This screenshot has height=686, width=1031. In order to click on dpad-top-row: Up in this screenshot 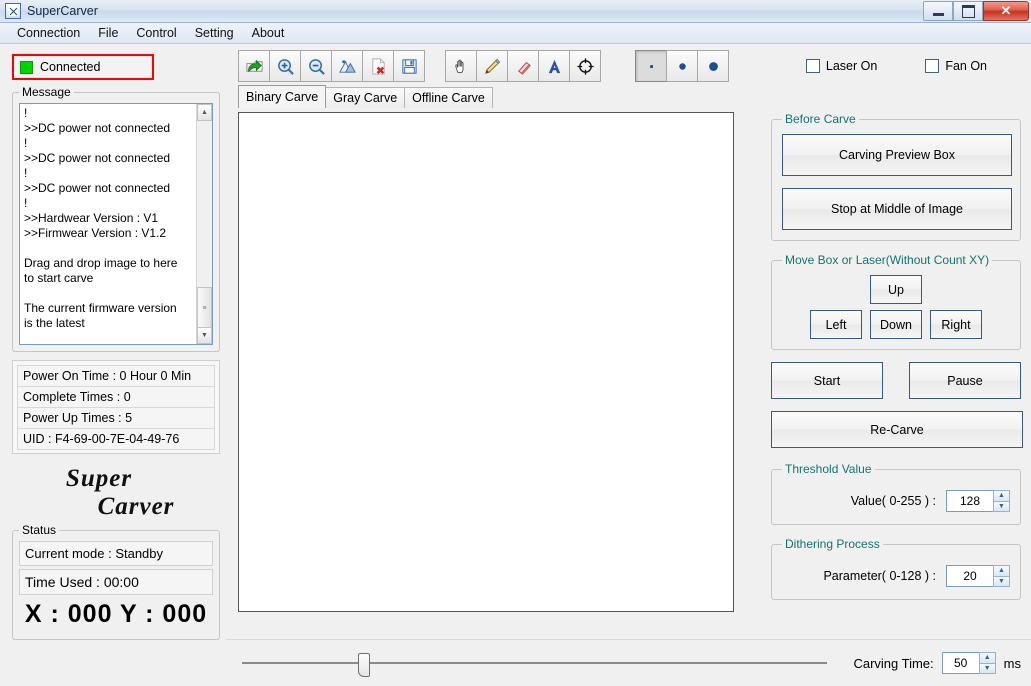, I will do `click(896, 289)`.